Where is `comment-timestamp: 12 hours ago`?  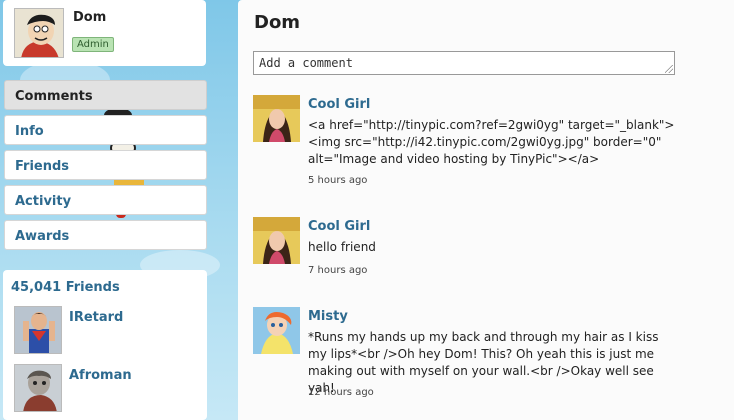
comment-timestamp: 12 hours ago is located at coordinates (341, 392).